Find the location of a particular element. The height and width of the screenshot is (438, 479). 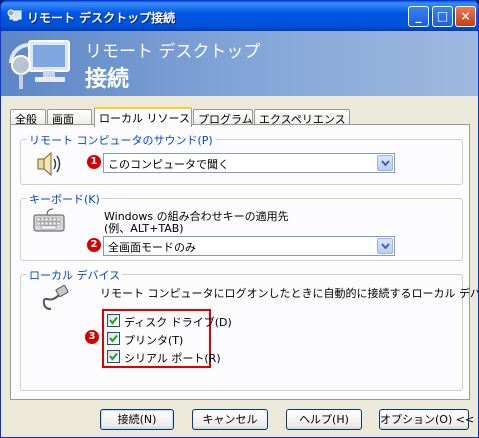

title-bar: リモート デスクトップ接続 _ □ × is located at coordinates (239, 16).